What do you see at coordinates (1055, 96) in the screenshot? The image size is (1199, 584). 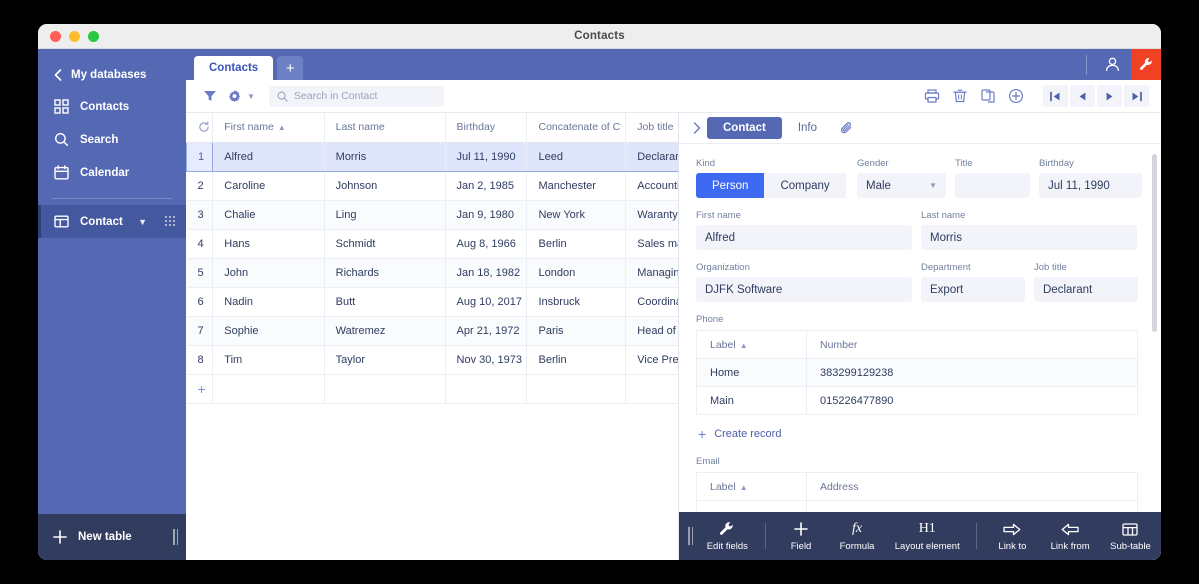 I see `first-page-icon` at bounding box center [1055, 96].